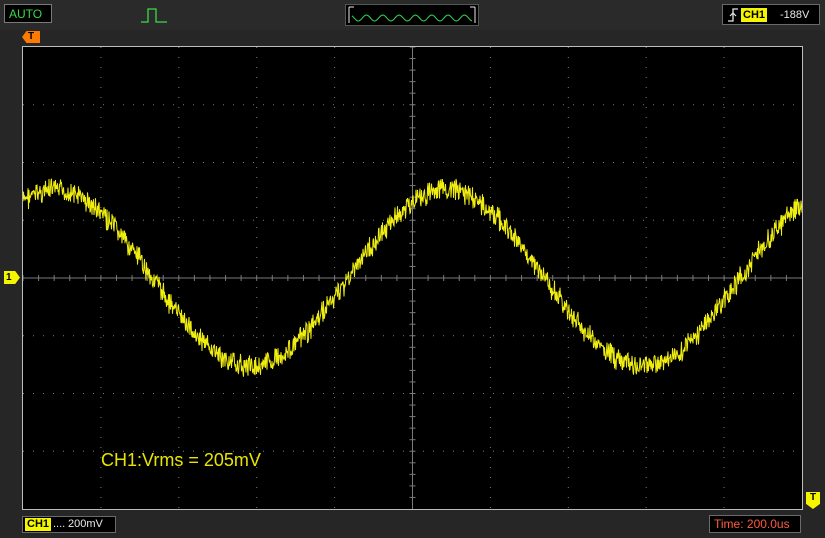  I want to click on top-status-bar: AUTO CH1 -188V, so click(412, 15).